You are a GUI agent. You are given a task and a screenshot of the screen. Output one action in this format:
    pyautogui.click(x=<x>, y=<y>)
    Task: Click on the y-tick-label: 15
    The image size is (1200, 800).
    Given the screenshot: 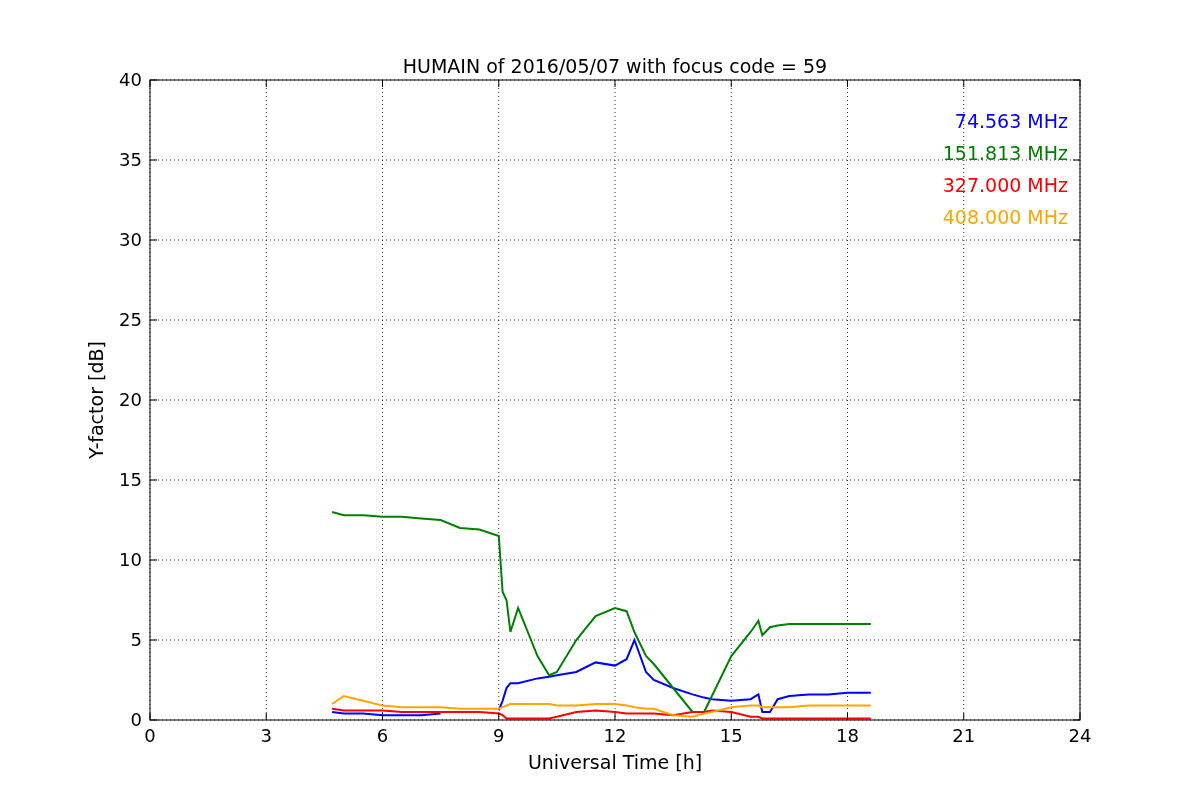 What is the action you would take?
    pyautogui.click(x=130, y=479)
    